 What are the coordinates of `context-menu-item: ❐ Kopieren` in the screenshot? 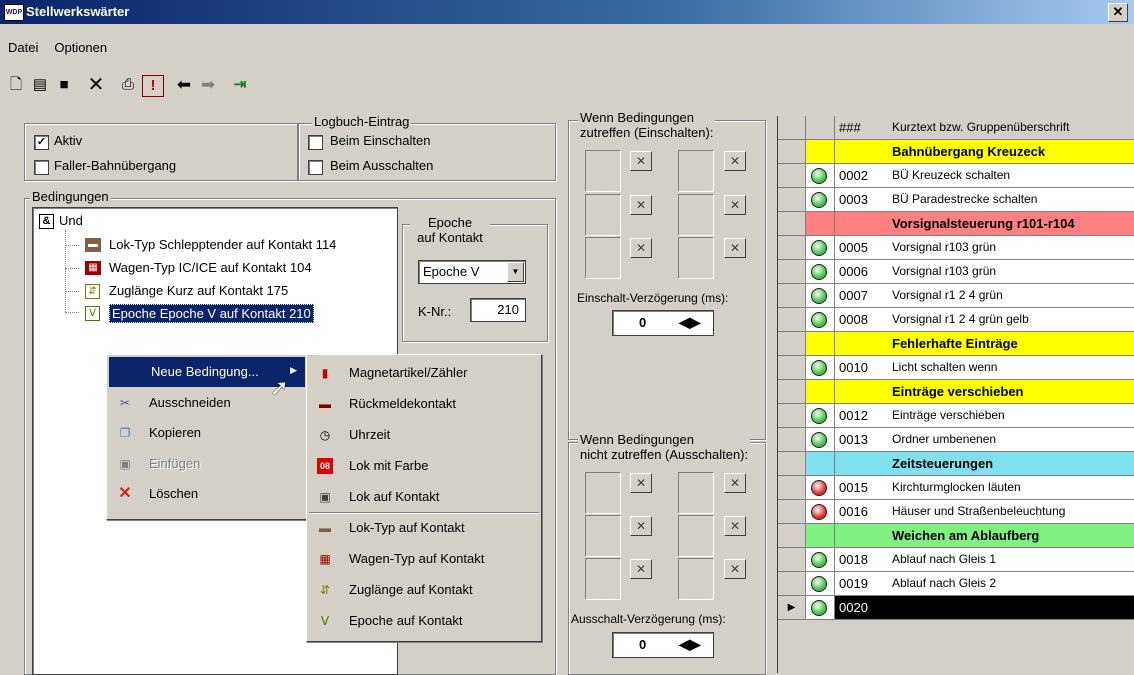 It's located at (207, 433).